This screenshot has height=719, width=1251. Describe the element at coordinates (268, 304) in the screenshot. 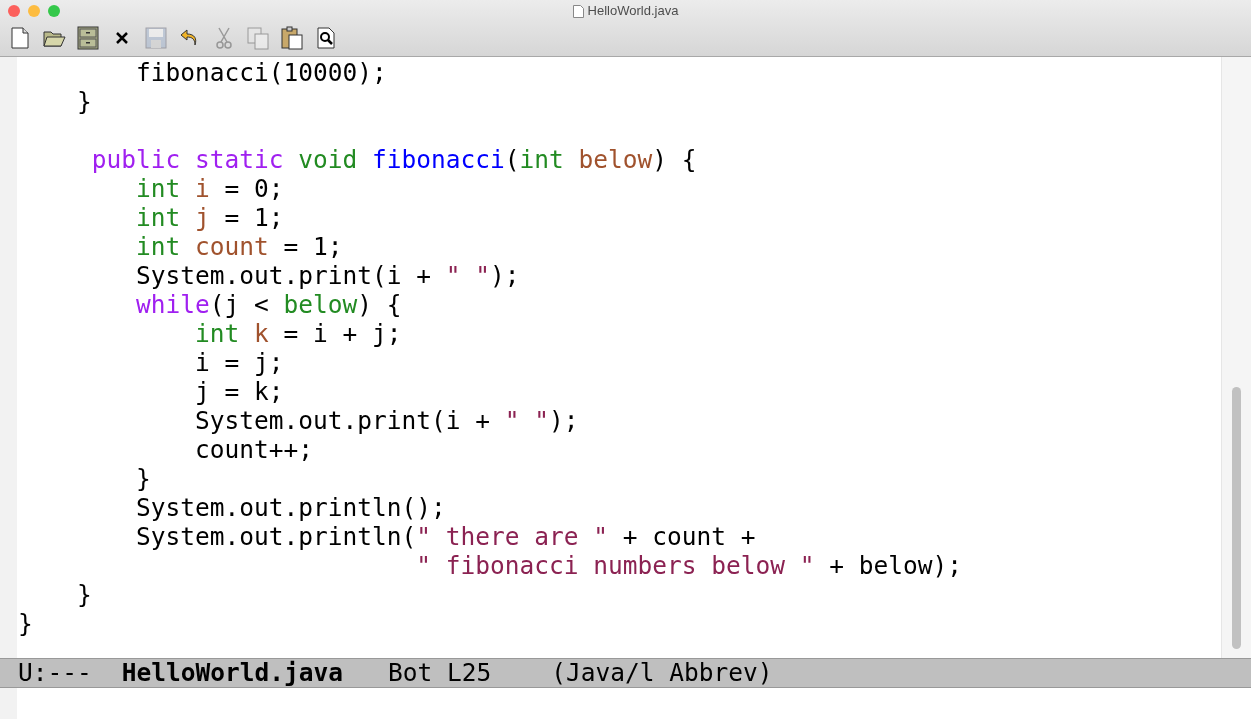

I see `code-line: while(j < below) {` at that location.